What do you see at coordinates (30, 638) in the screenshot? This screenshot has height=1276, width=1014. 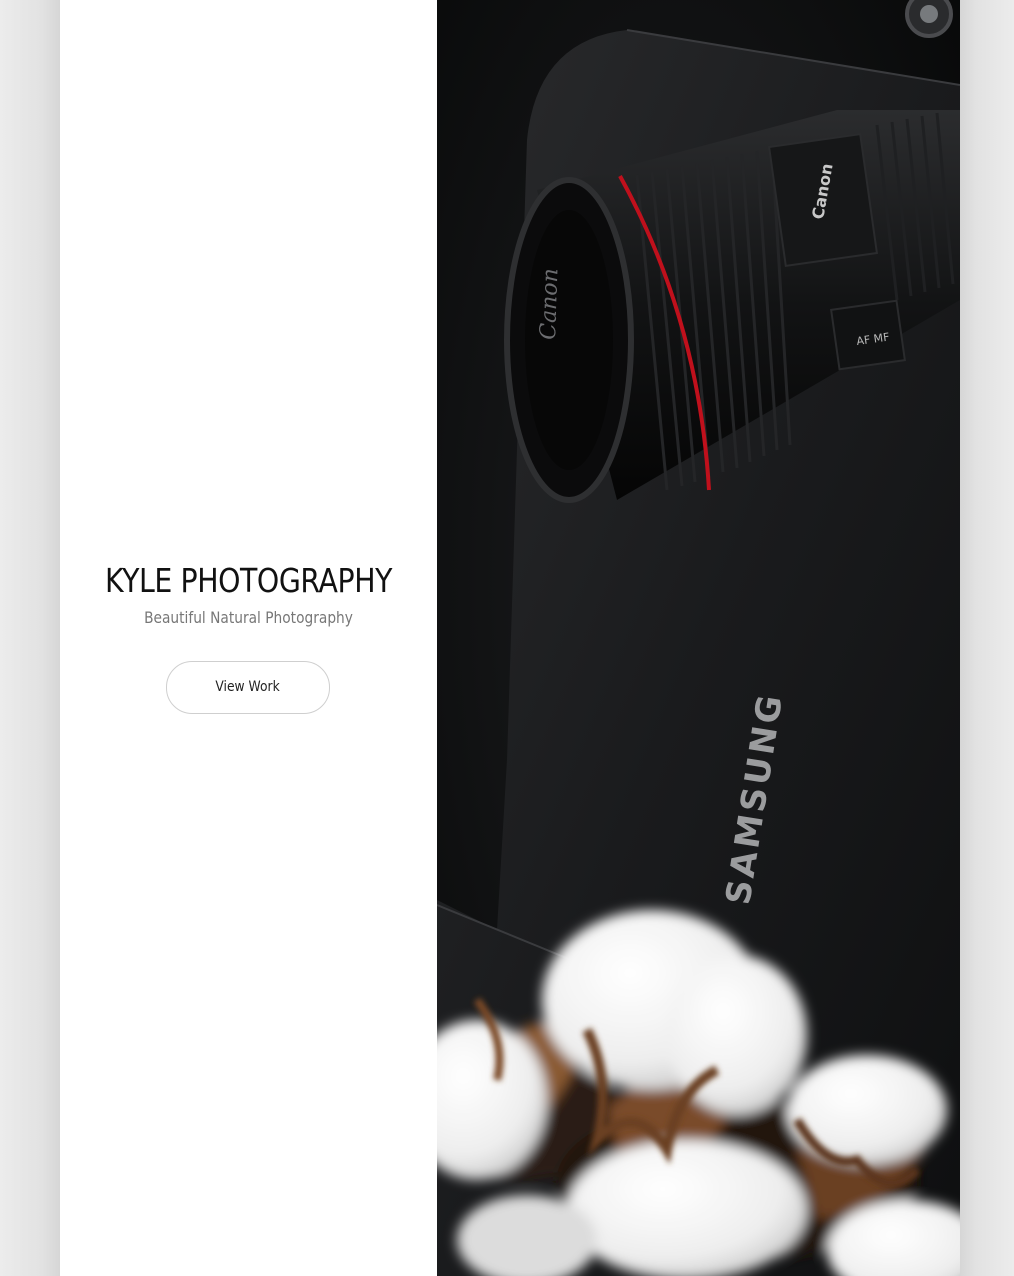 I see `page-gutter-left` at bounding box center [30, 638].